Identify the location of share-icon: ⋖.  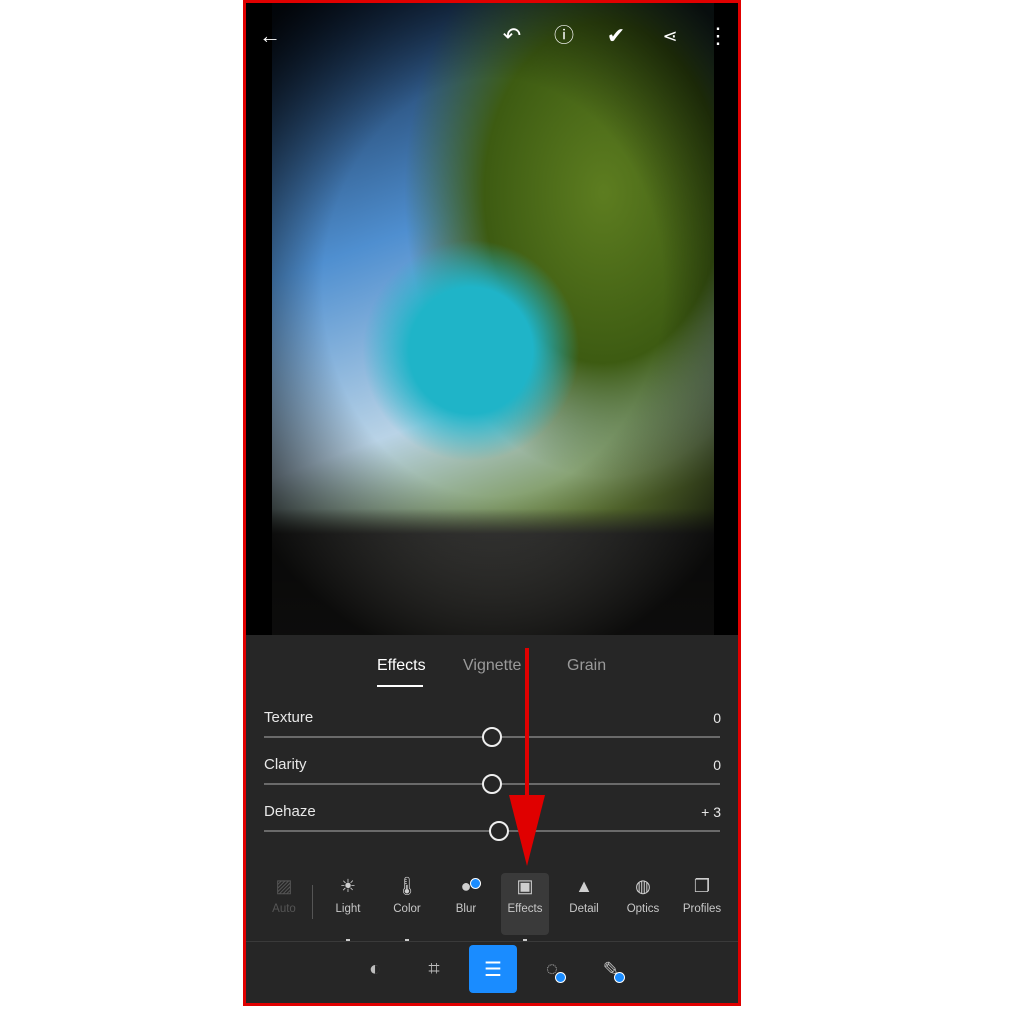
(670, 36).